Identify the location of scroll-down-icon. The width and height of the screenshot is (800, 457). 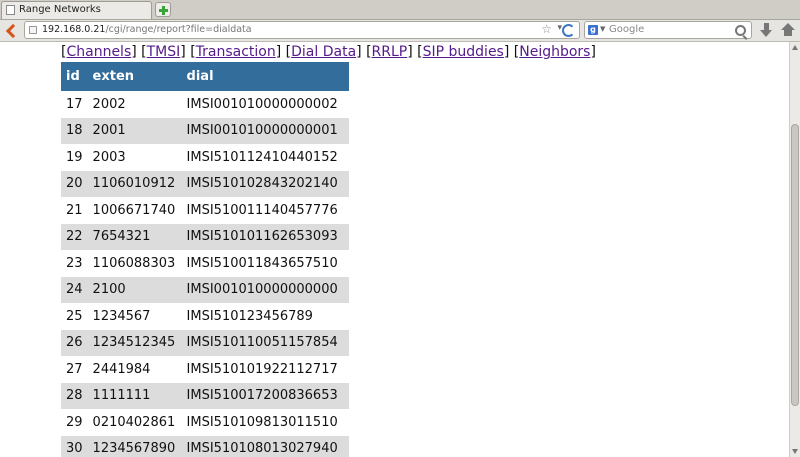
(795, 451).